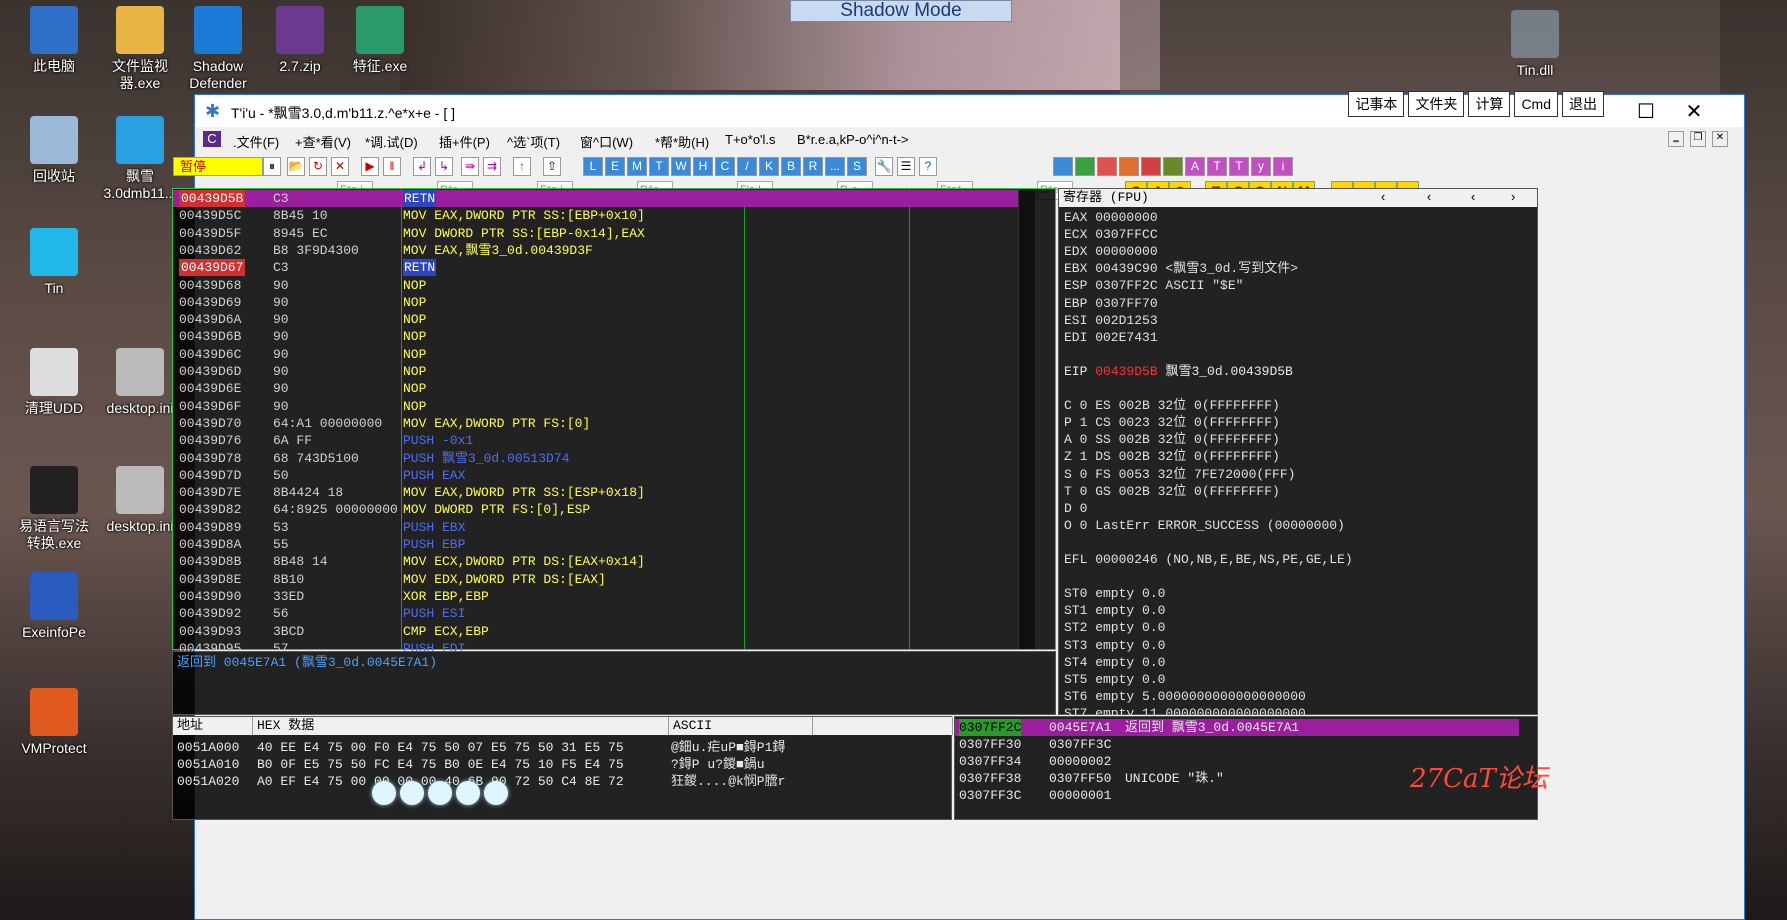 The height and width of the screenshot is (920, 1787). Describe the element at coordinates (522, 166) in the screenshot. I see `execute-till-return-icon: ↑` at that location.